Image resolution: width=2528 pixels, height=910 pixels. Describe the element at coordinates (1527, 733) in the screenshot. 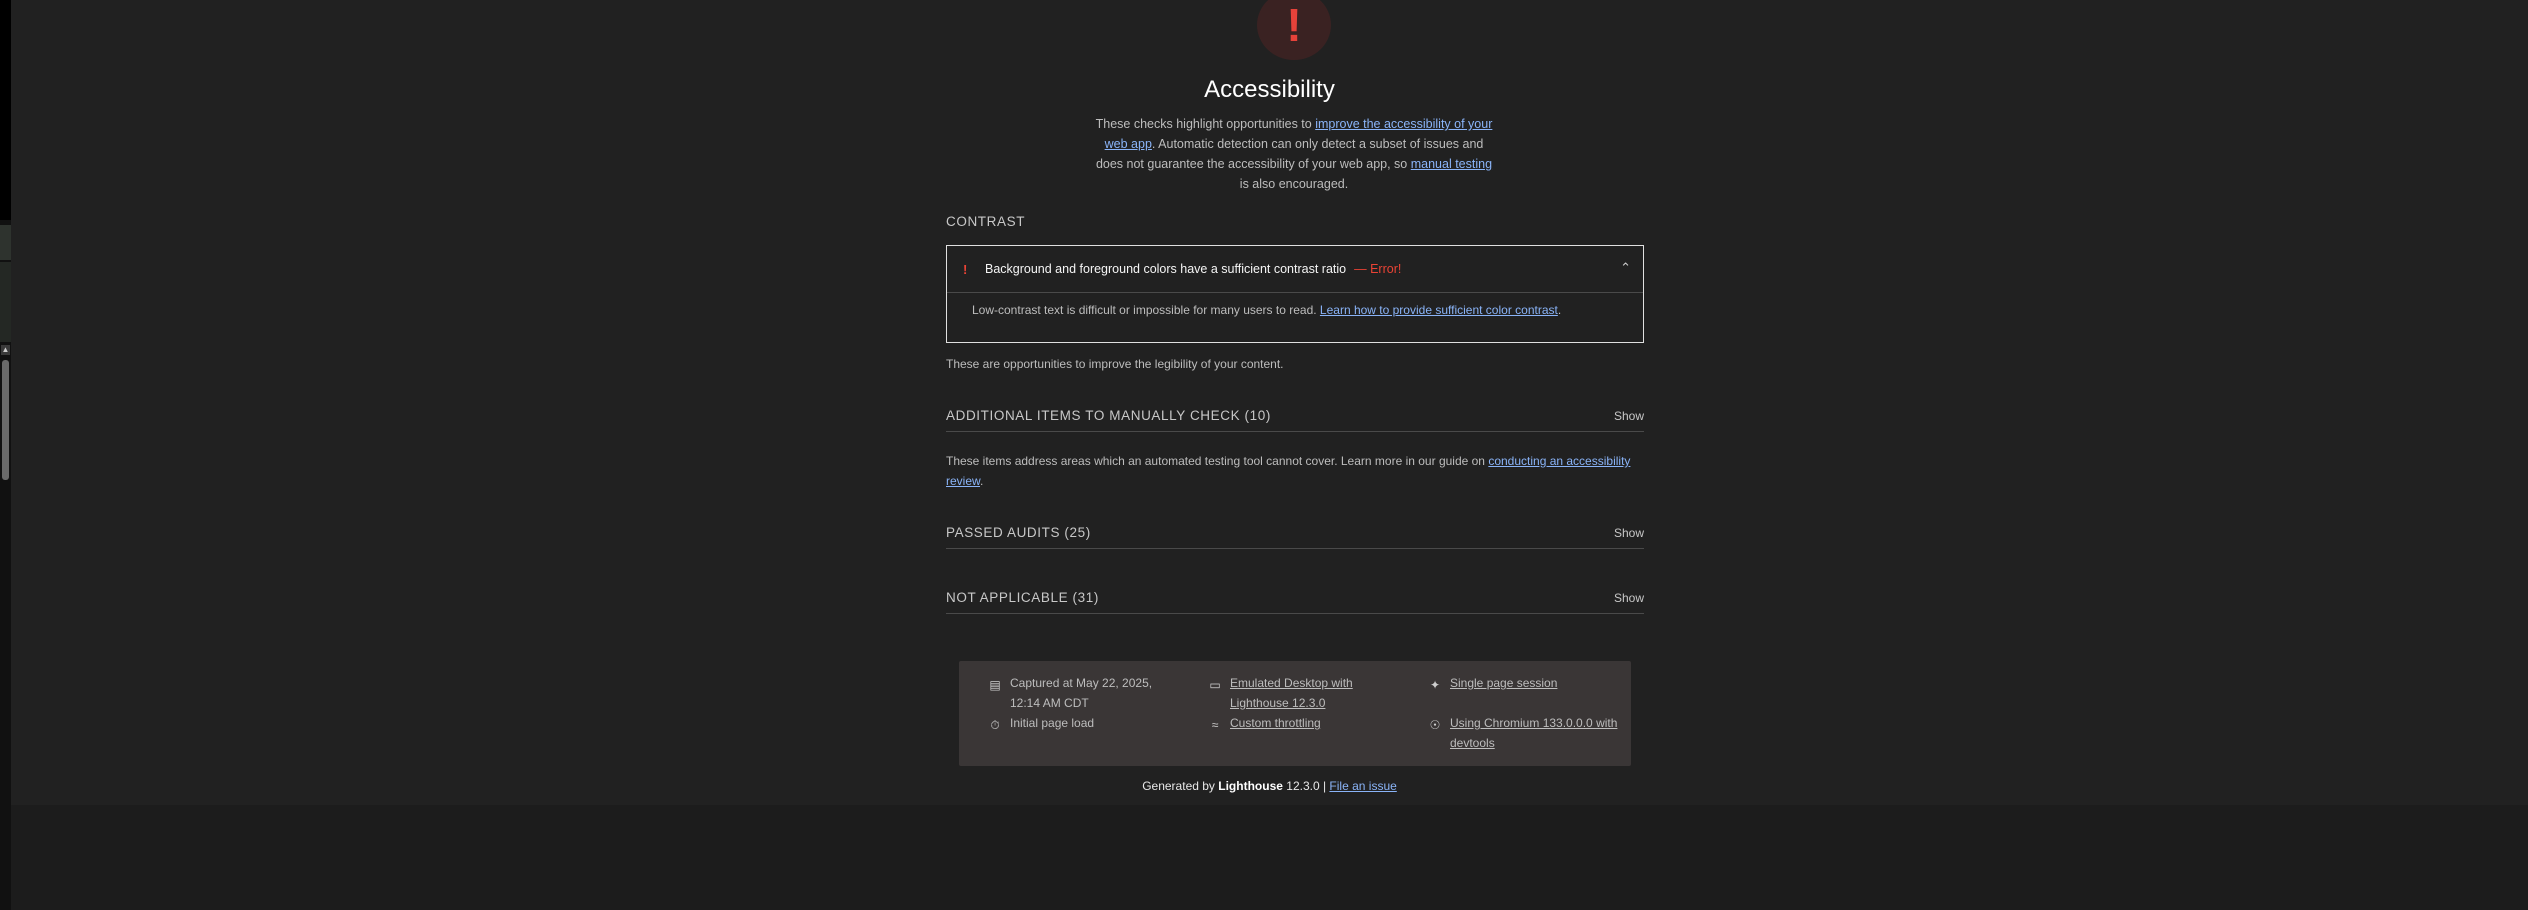

I see `browser-info: ☉ Using Chromium 133.0.0.0 with devtools` at that location.